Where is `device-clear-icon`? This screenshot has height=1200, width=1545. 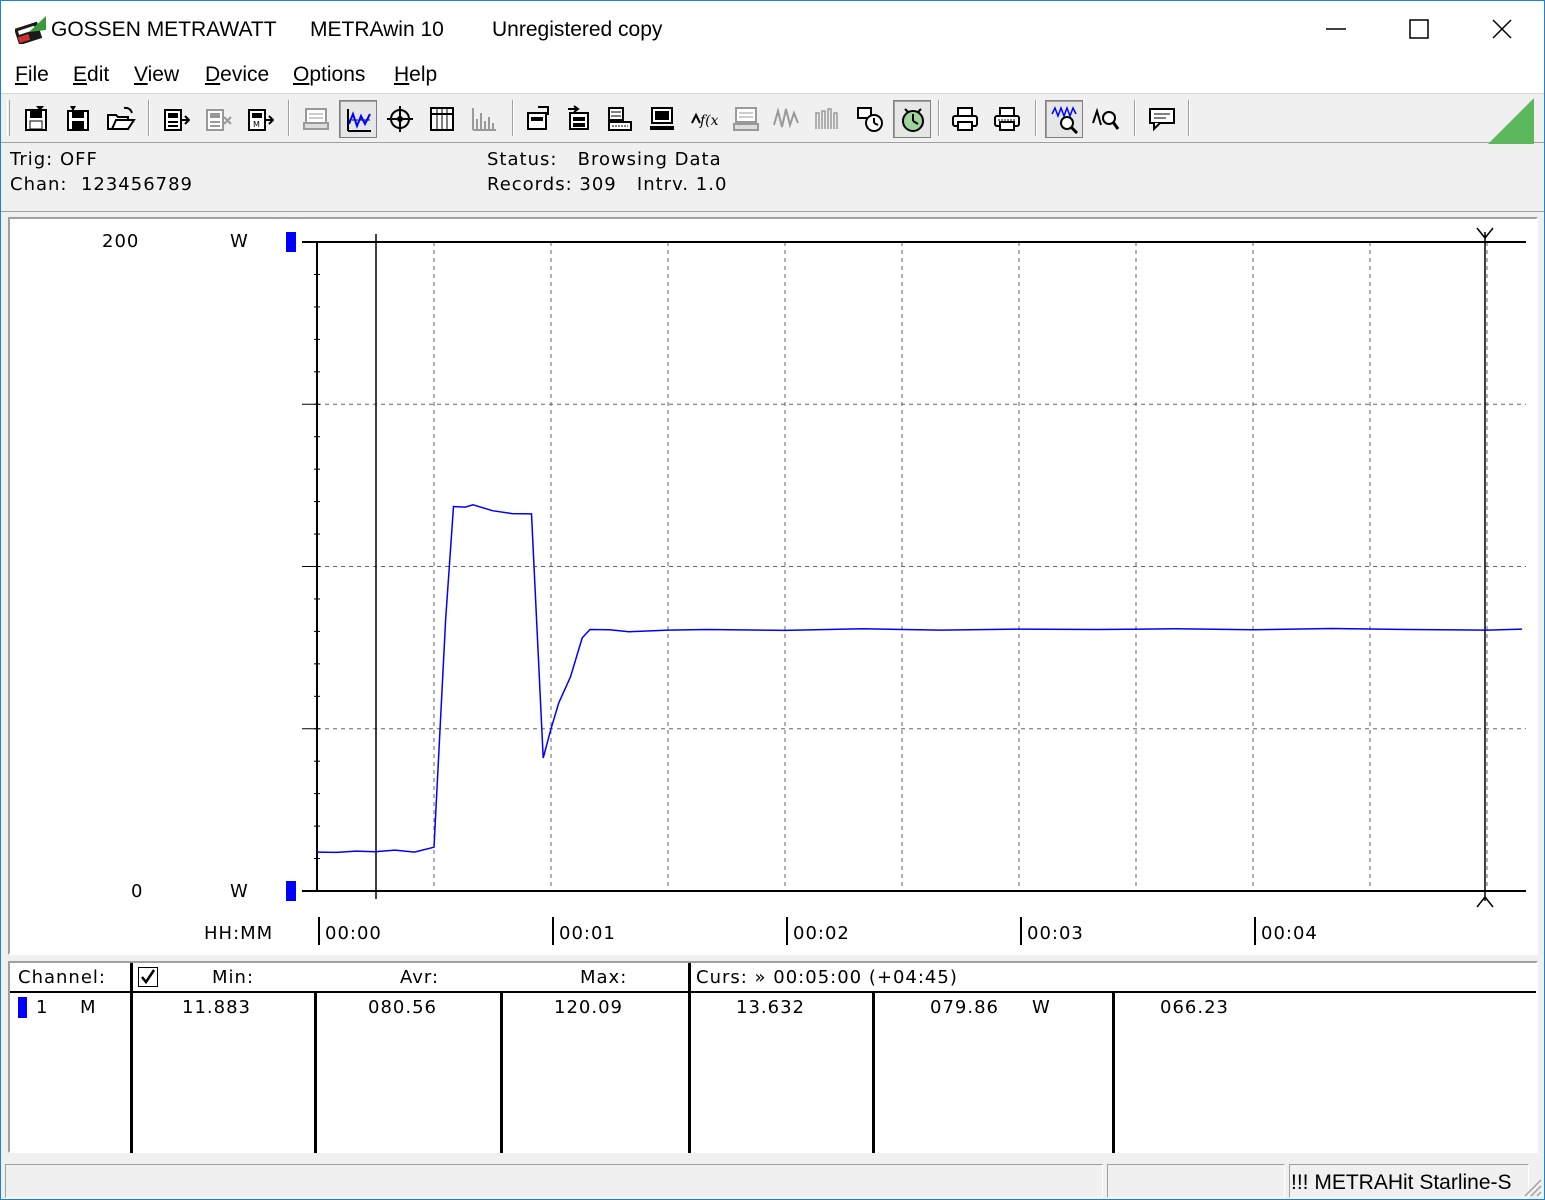
device-clear-icon is located at coordinates (219, 120).